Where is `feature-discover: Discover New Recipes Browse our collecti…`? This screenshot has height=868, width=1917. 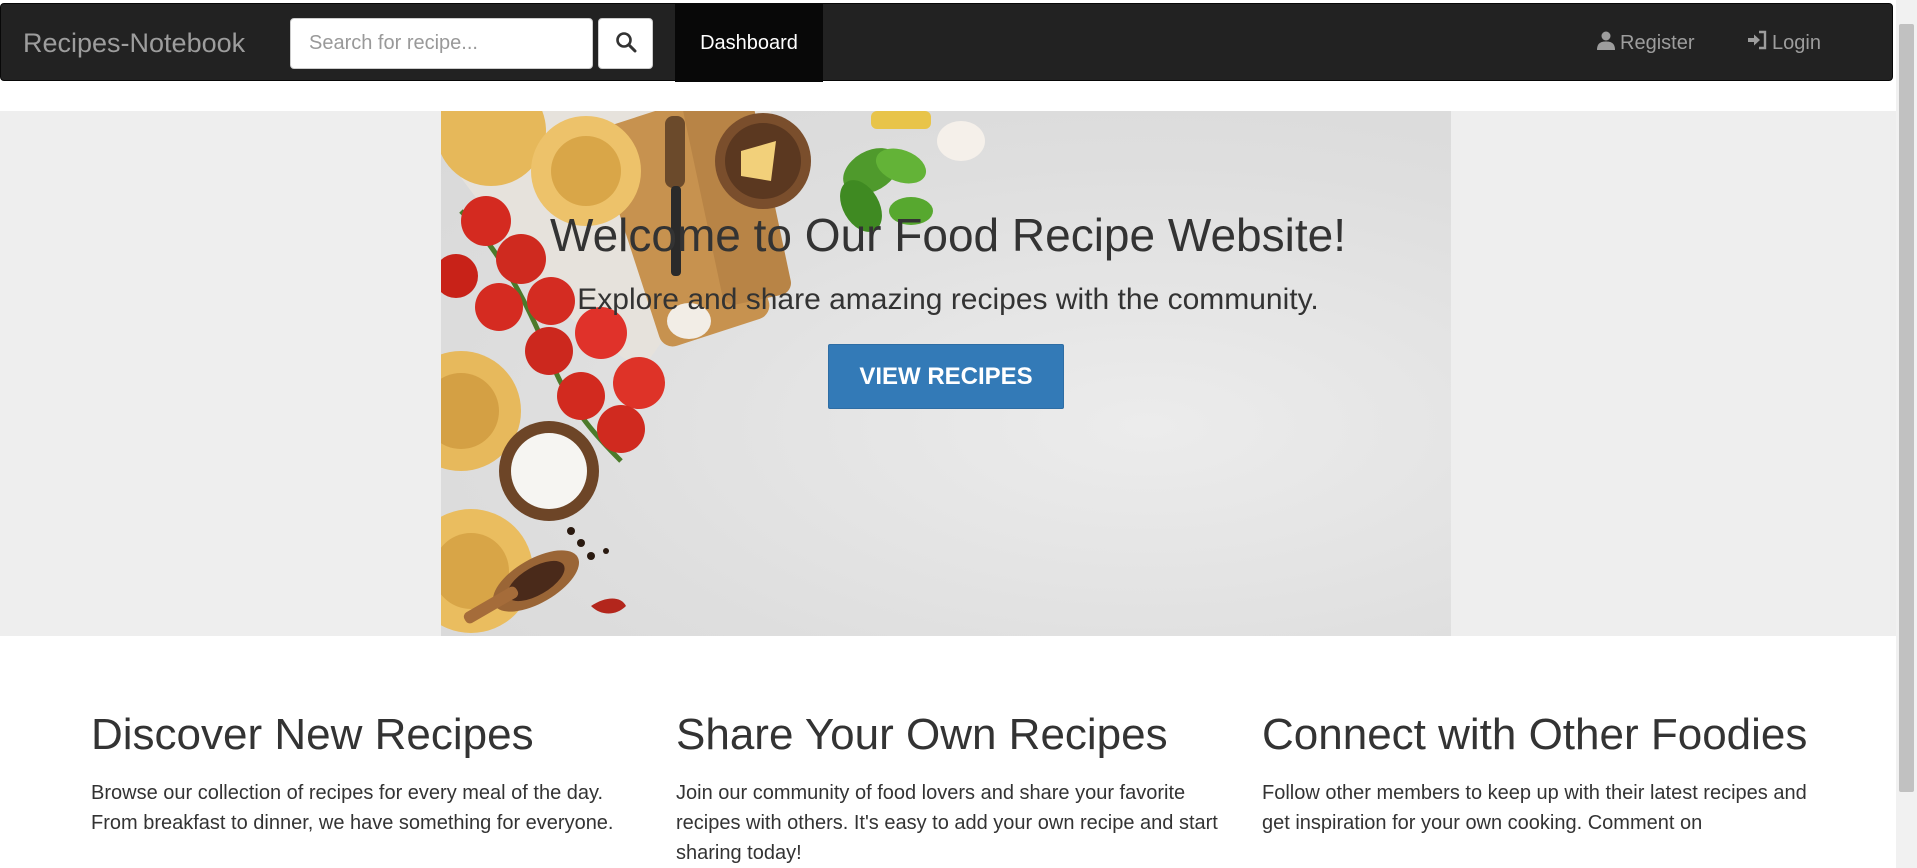
feature-discover: Discover New Recipes Browse our collecti… is located at coordinates (368, 774).